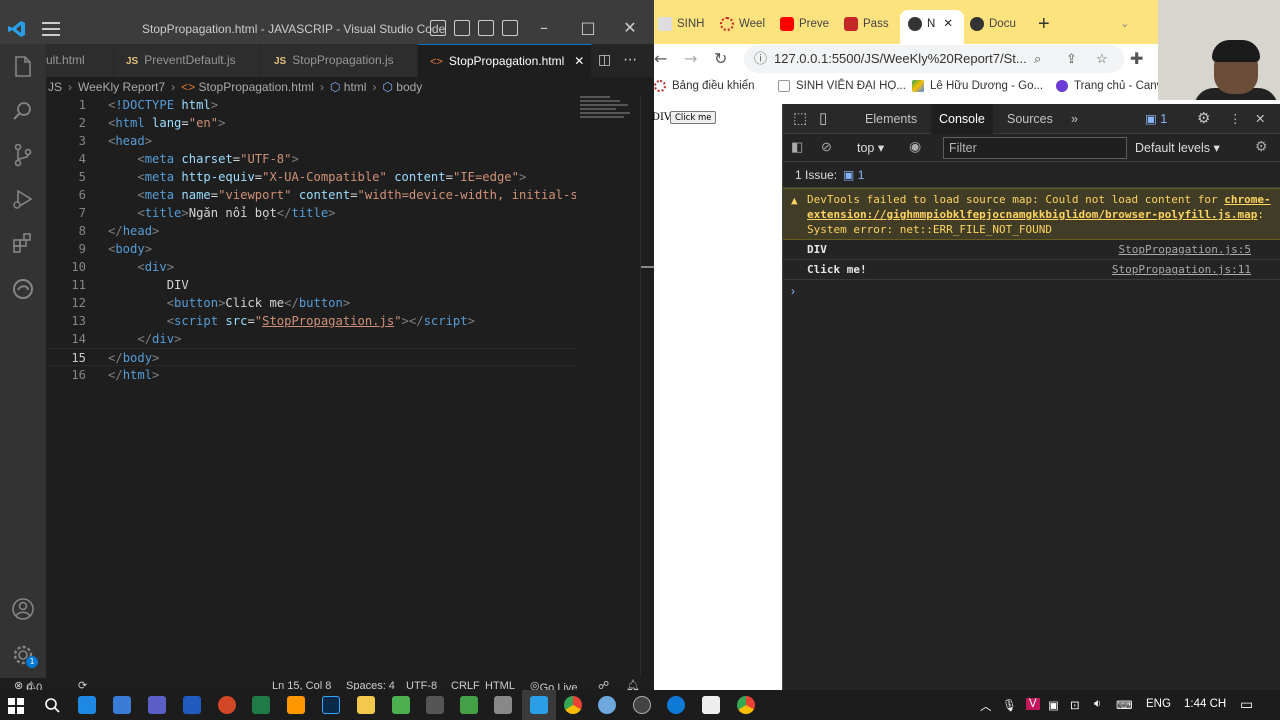 The width and height of the screenshot is (1280, 720). I want to click on context-selector: top ▾, so click(870, 147).